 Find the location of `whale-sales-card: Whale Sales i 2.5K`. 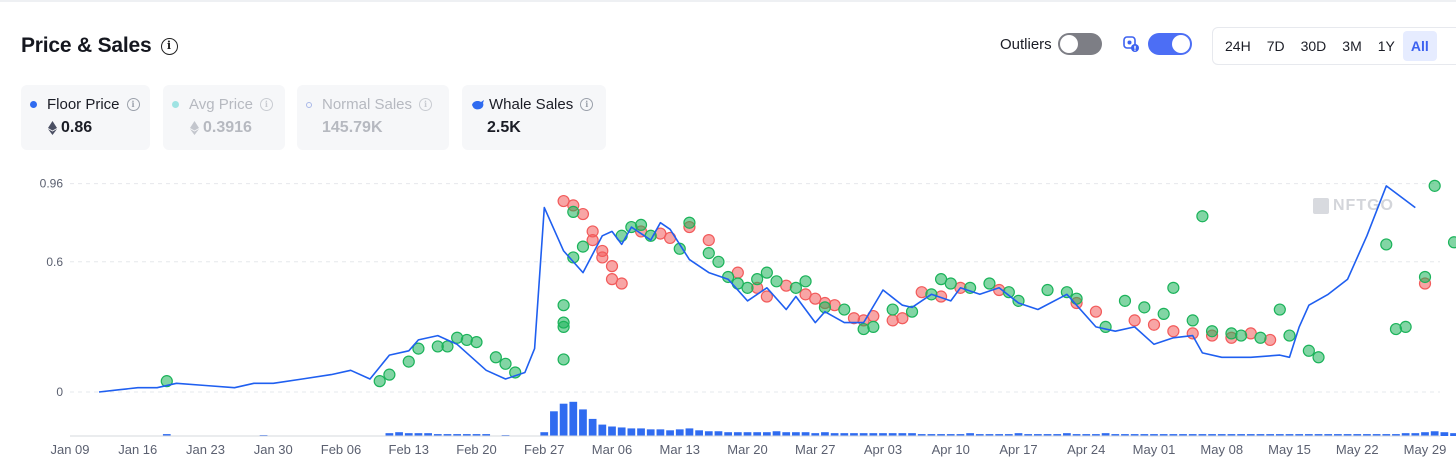

whale-sales-card: Whale Sales i 2.5K is located at coordinates (534, 117).